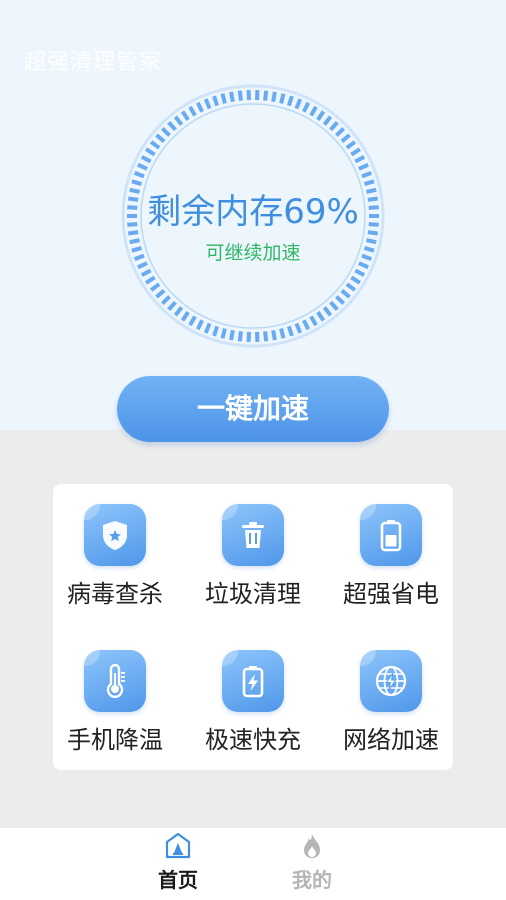  I want to click on feature-label: 病毒查杀, so click(115, 594).